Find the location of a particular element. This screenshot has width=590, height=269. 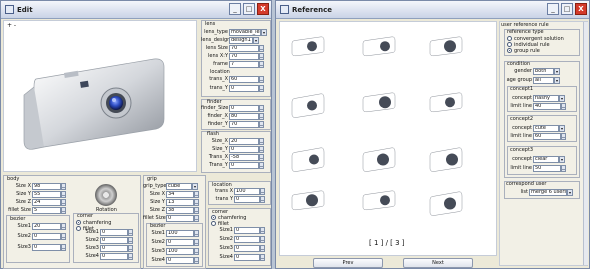

concept2-dropdown: ▾ is located at coordinates (562, 128).